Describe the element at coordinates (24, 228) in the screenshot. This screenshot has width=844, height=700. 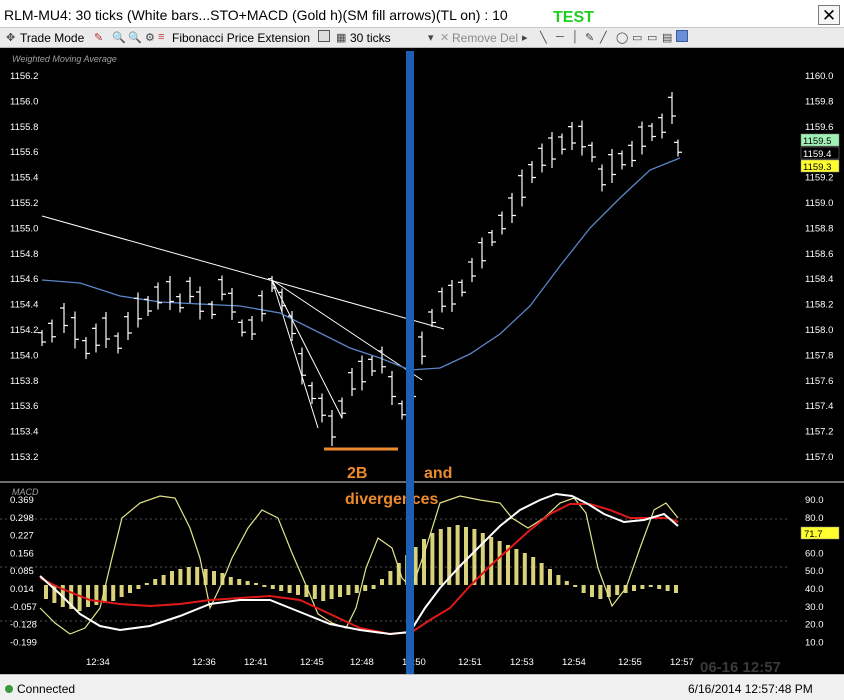
I see `price-axis-label: 1155.0` at that location.